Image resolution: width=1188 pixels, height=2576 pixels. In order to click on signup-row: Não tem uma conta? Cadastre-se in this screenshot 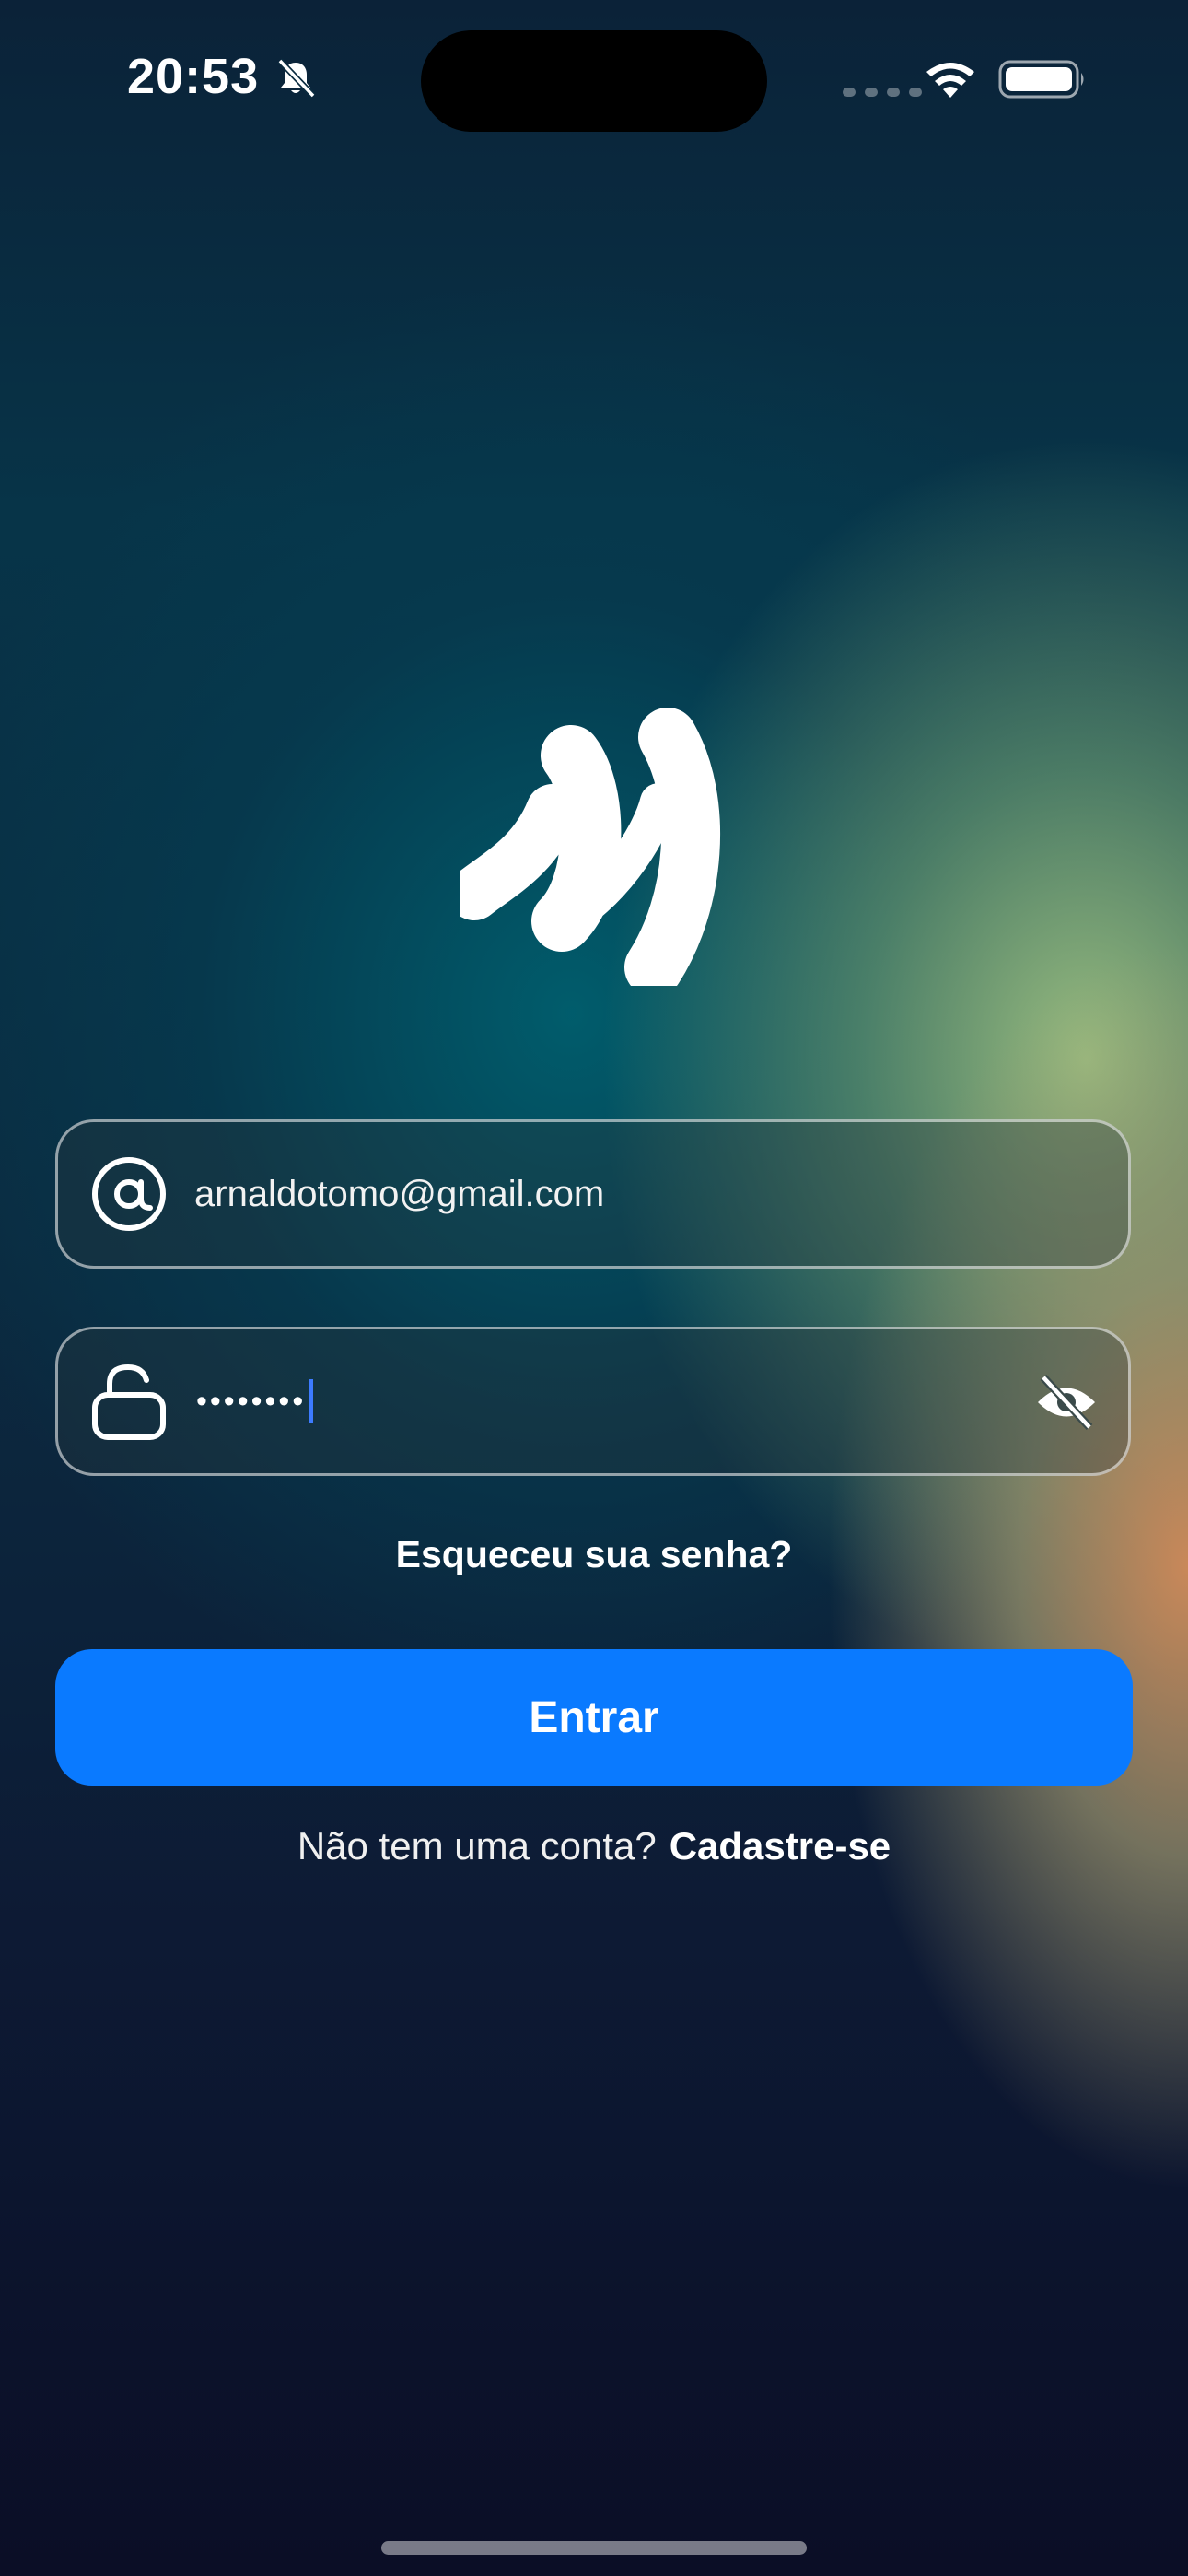, I will do `click(594, 1846)`.